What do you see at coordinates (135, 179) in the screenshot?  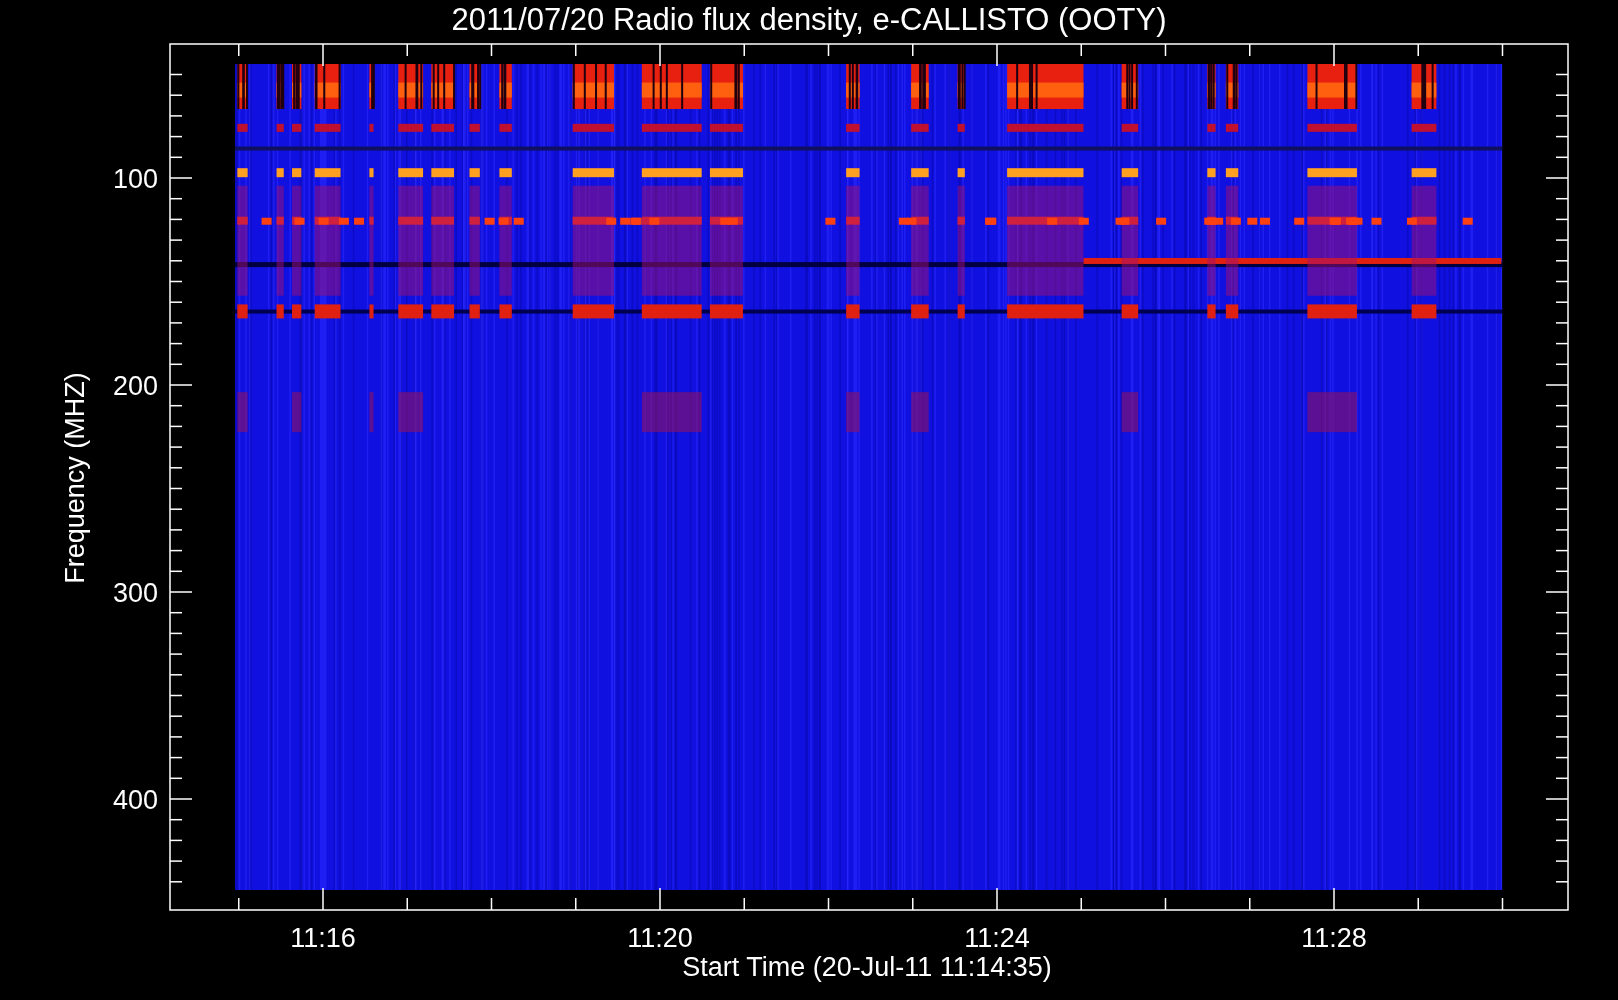 I see `y-tick-label: 100` at bounding box center [135, 179].